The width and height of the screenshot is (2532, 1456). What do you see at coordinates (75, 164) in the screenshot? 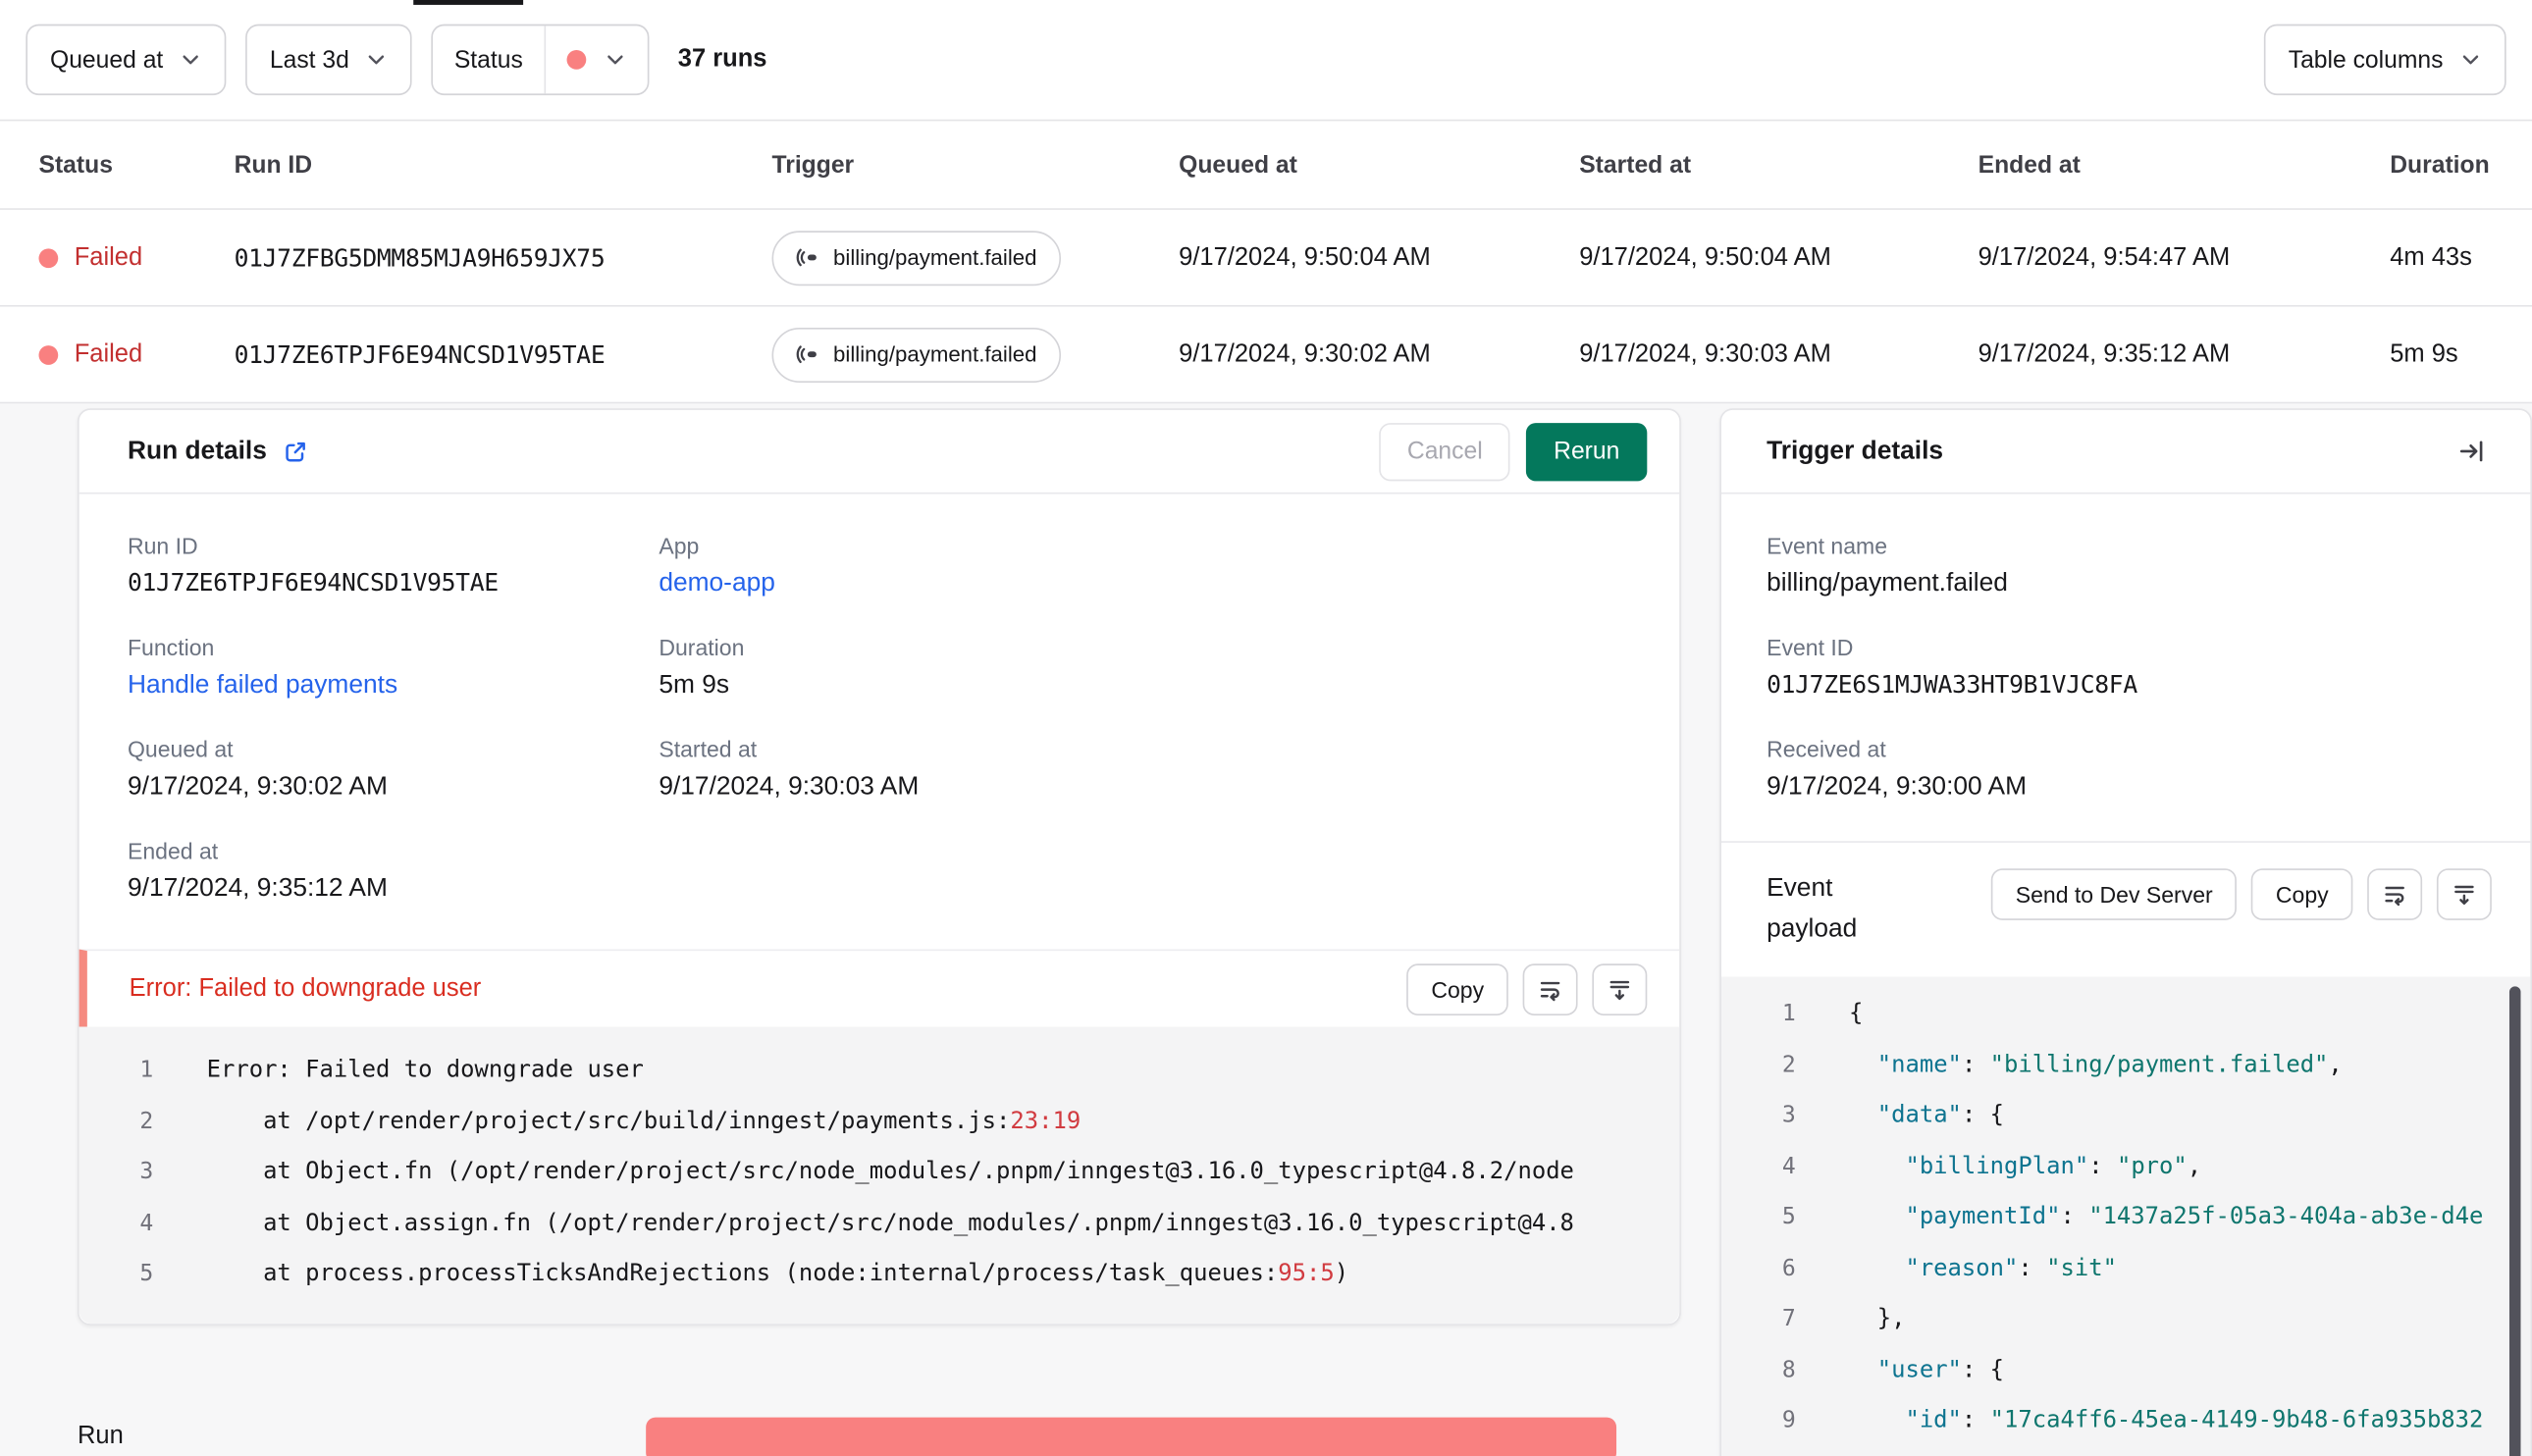
I see `col-header-status: Status` at bounding box center [75, 164].